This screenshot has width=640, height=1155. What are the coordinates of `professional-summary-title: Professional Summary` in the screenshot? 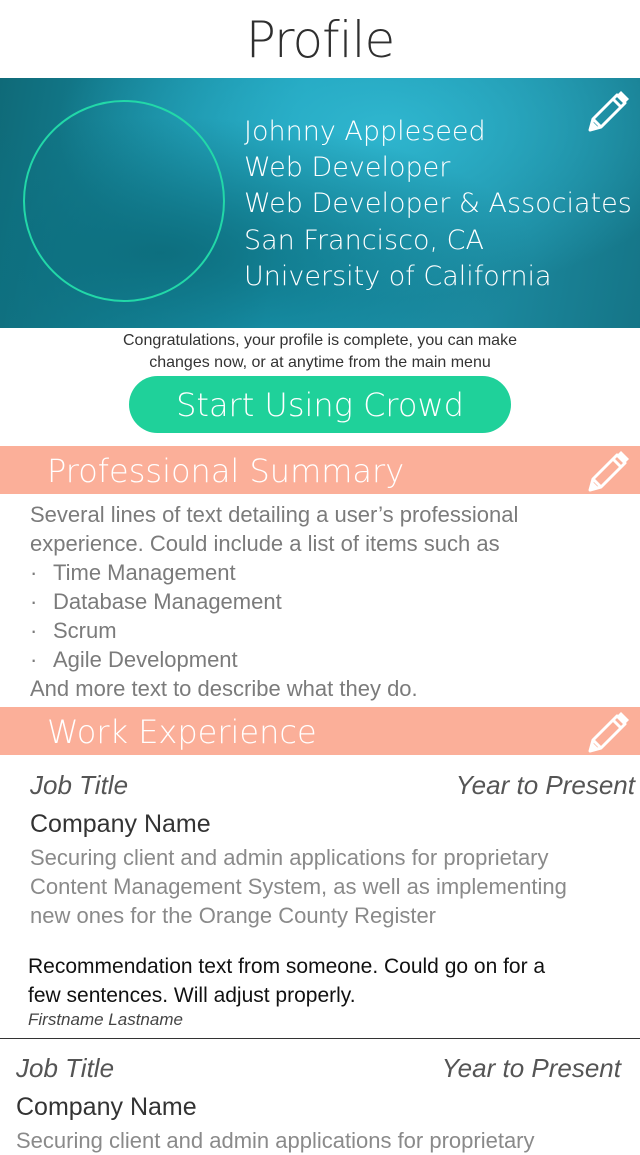 It's located at (226, 471).